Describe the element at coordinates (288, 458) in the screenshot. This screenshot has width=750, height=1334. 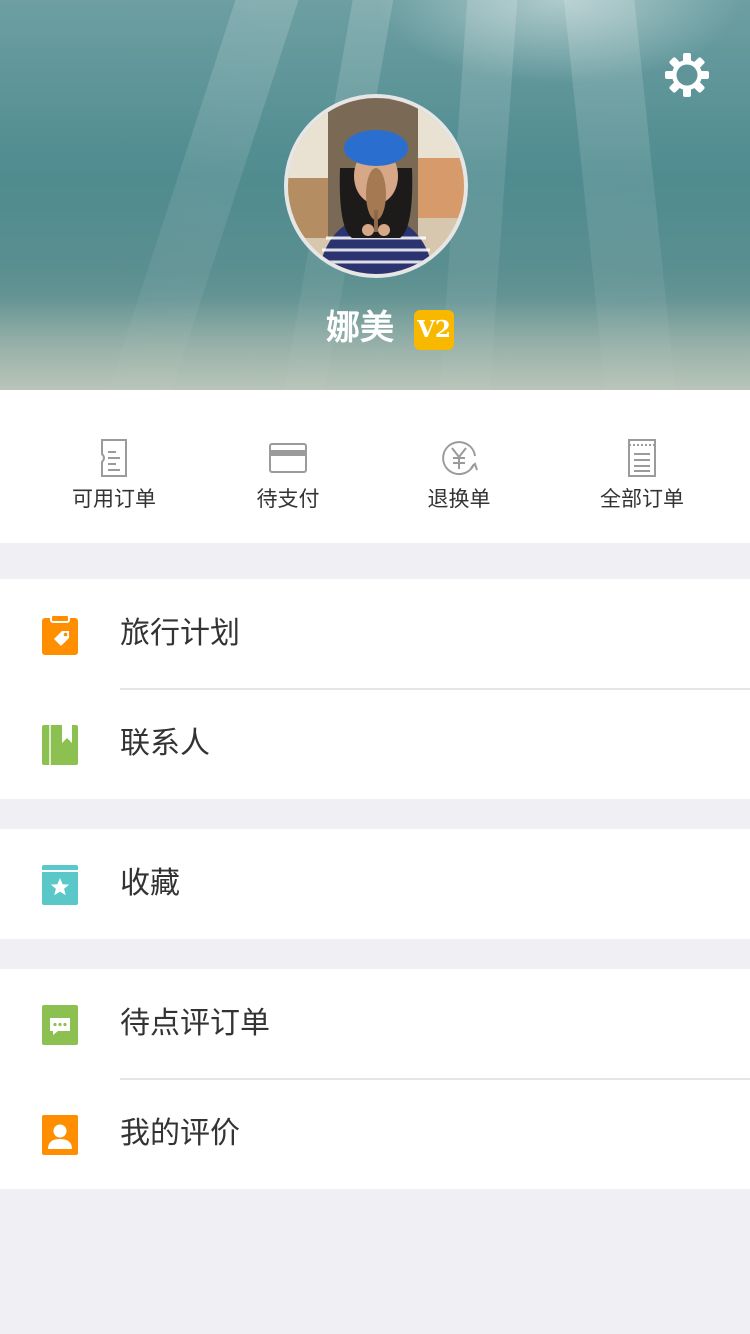
I see `card-icon` at that location.